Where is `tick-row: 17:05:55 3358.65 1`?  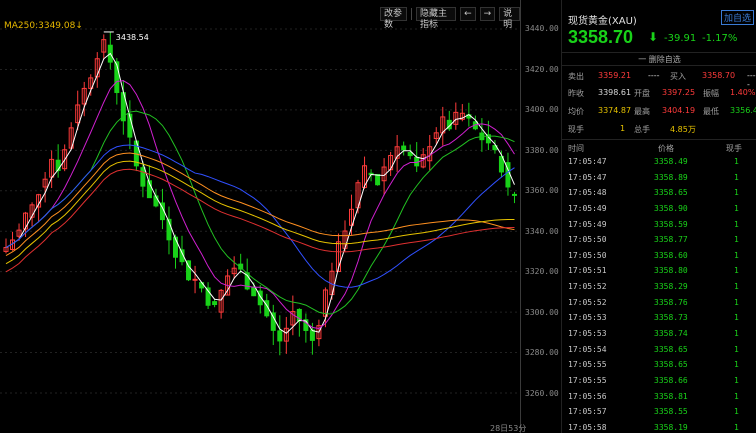
tick-row: 17:05:55 3358.65 1 is located at coordinates (659, 365).